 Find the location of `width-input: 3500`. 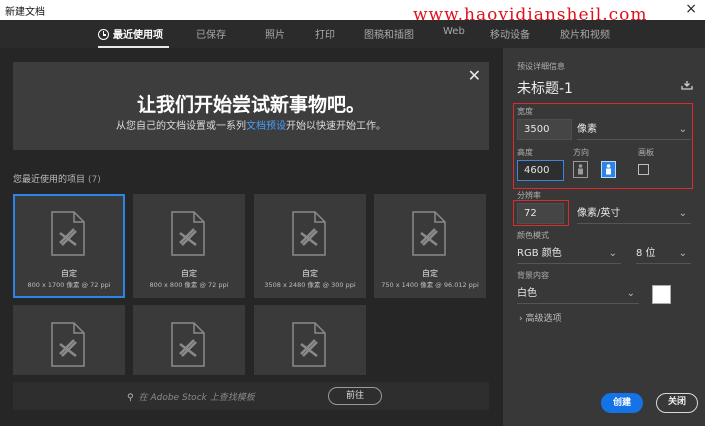

width-input: 3500 is located at coordinates (544, 129).